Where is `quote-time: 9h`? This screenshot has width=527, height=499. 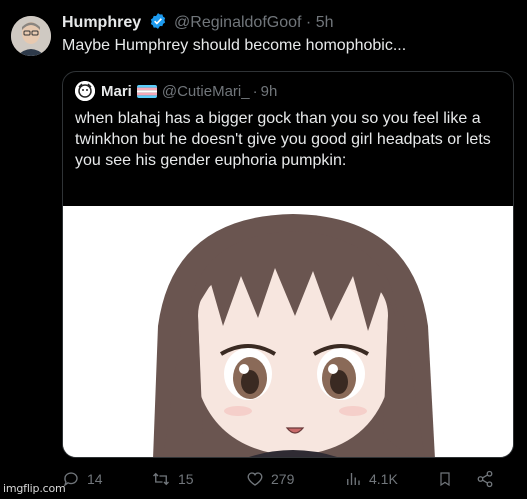
quote-time: 9h is located at coordinates (269, 91).